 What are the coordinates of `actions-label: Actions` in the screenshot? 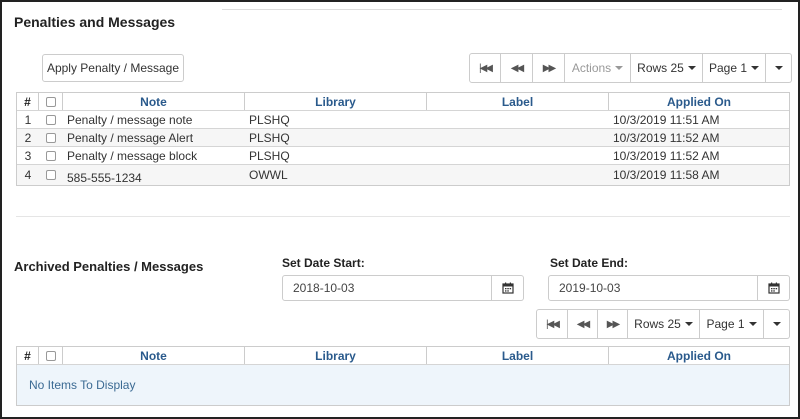 It's located at (591, 68).